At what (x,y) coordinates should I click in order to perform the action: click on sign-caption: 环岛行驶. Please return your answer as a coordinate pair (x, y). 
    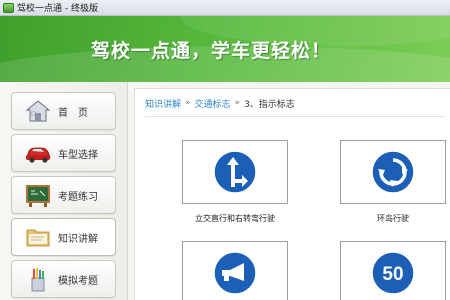
    Looking at the image, I should click on (393, 218).